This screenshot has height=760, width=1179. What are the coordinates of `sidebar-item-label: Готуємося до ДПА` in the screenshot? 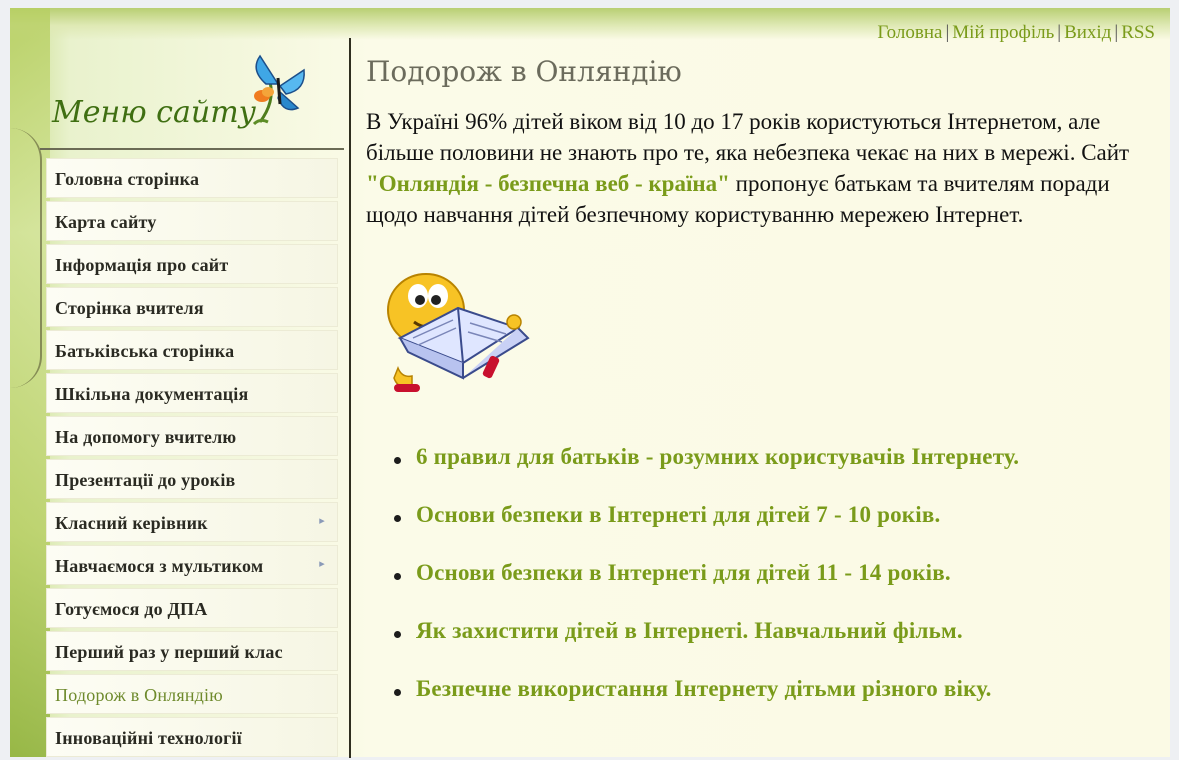 It's located at (131, 609).